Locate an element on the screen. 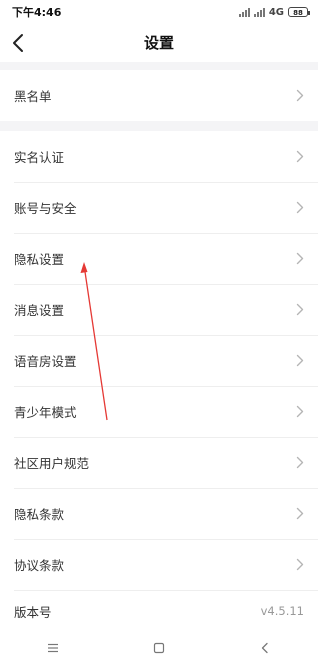  system-navigation-bar is located at coordinates (159, 647).